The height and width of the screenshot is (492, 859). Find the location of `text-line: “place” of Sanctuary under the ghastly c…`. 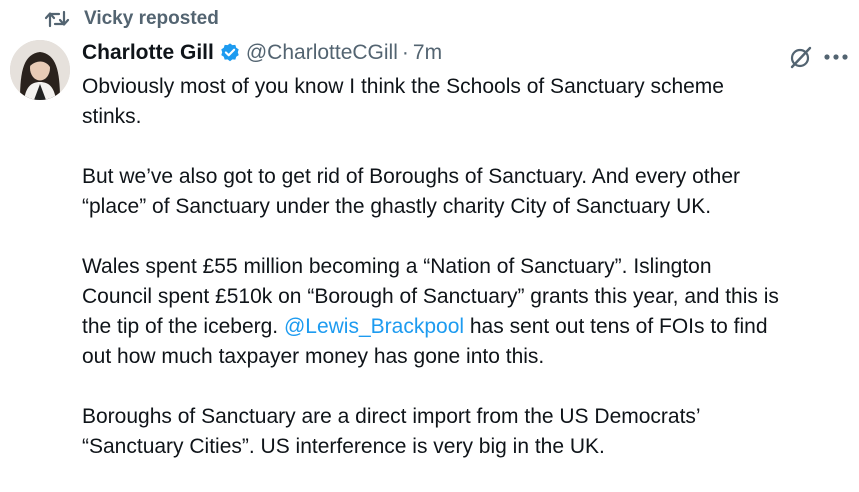

text-line: “place” of Sanctuary under the ghastly c… is located at coordinates (397, 206).